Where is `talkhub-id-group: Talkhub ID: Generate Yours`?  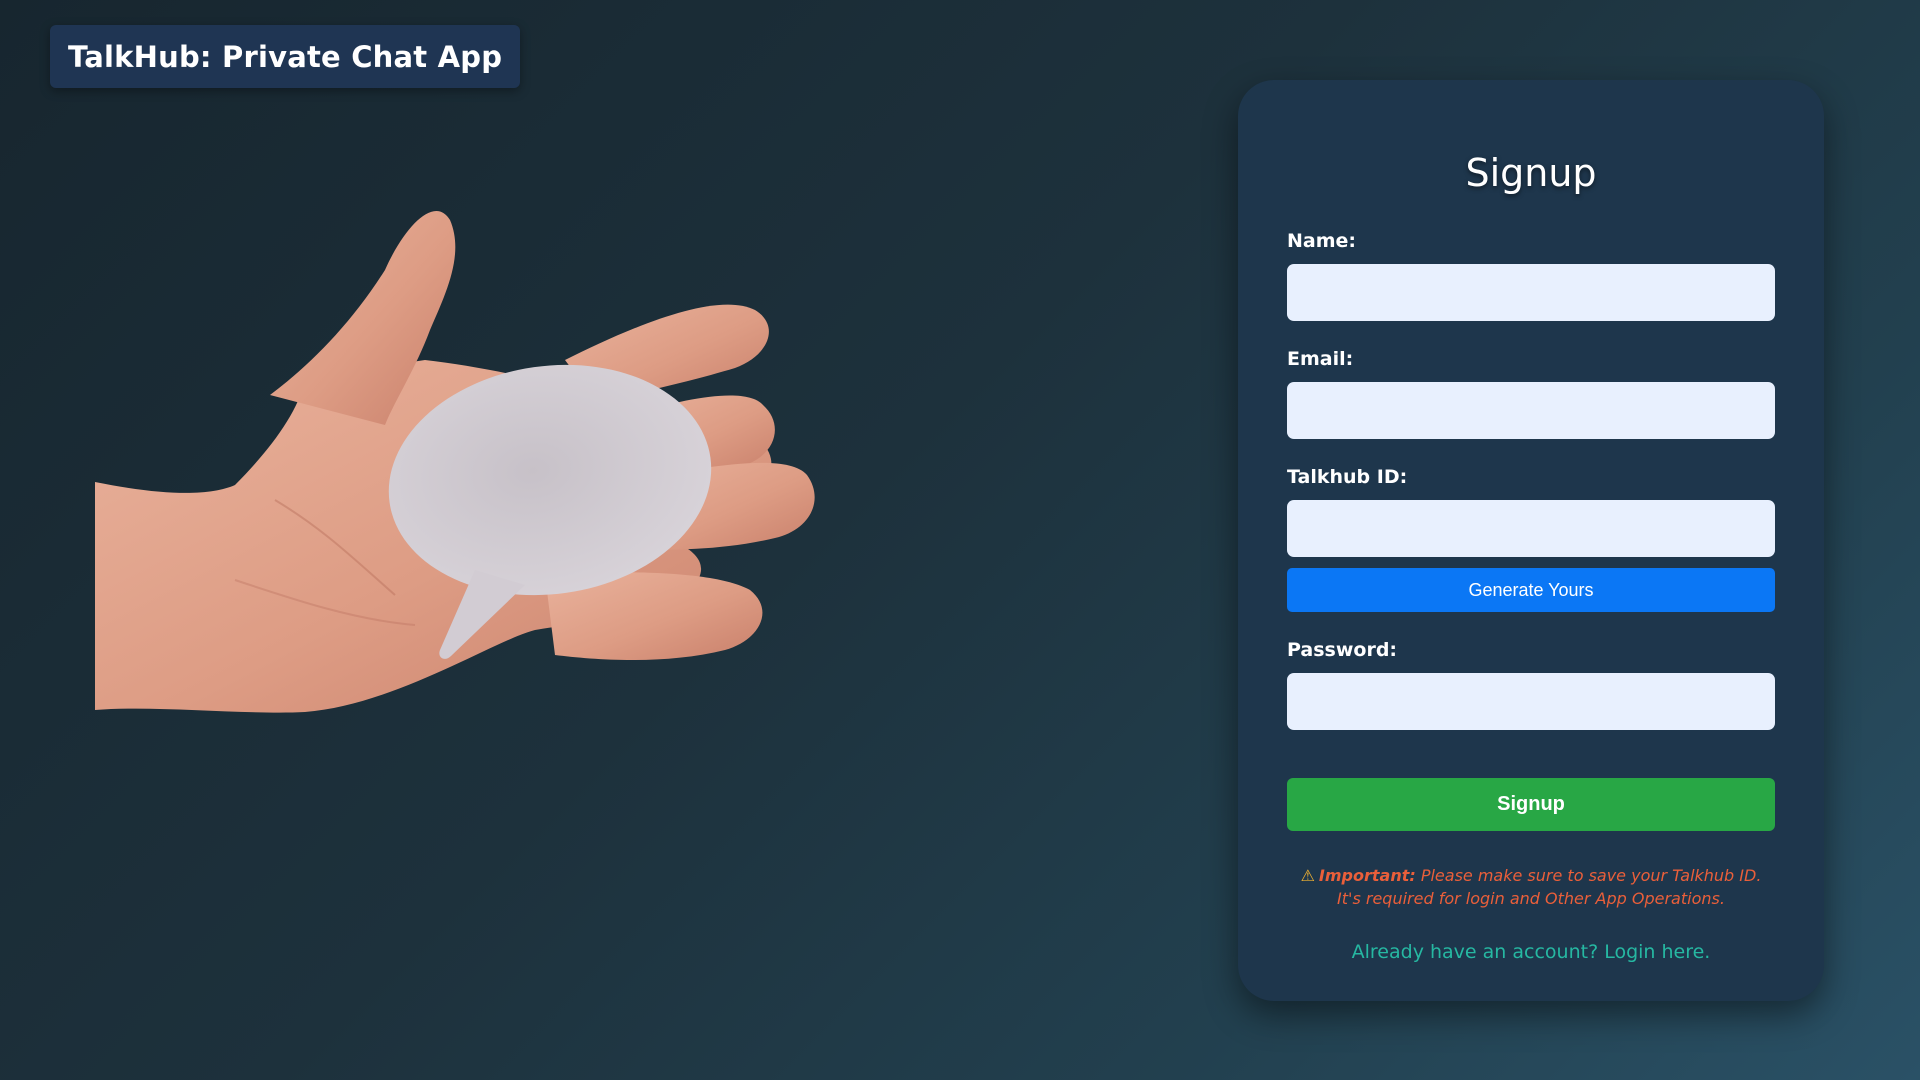 talkhub-id-group: Talkhub ID: Generate Yours is located at coordinates (1531, 538).